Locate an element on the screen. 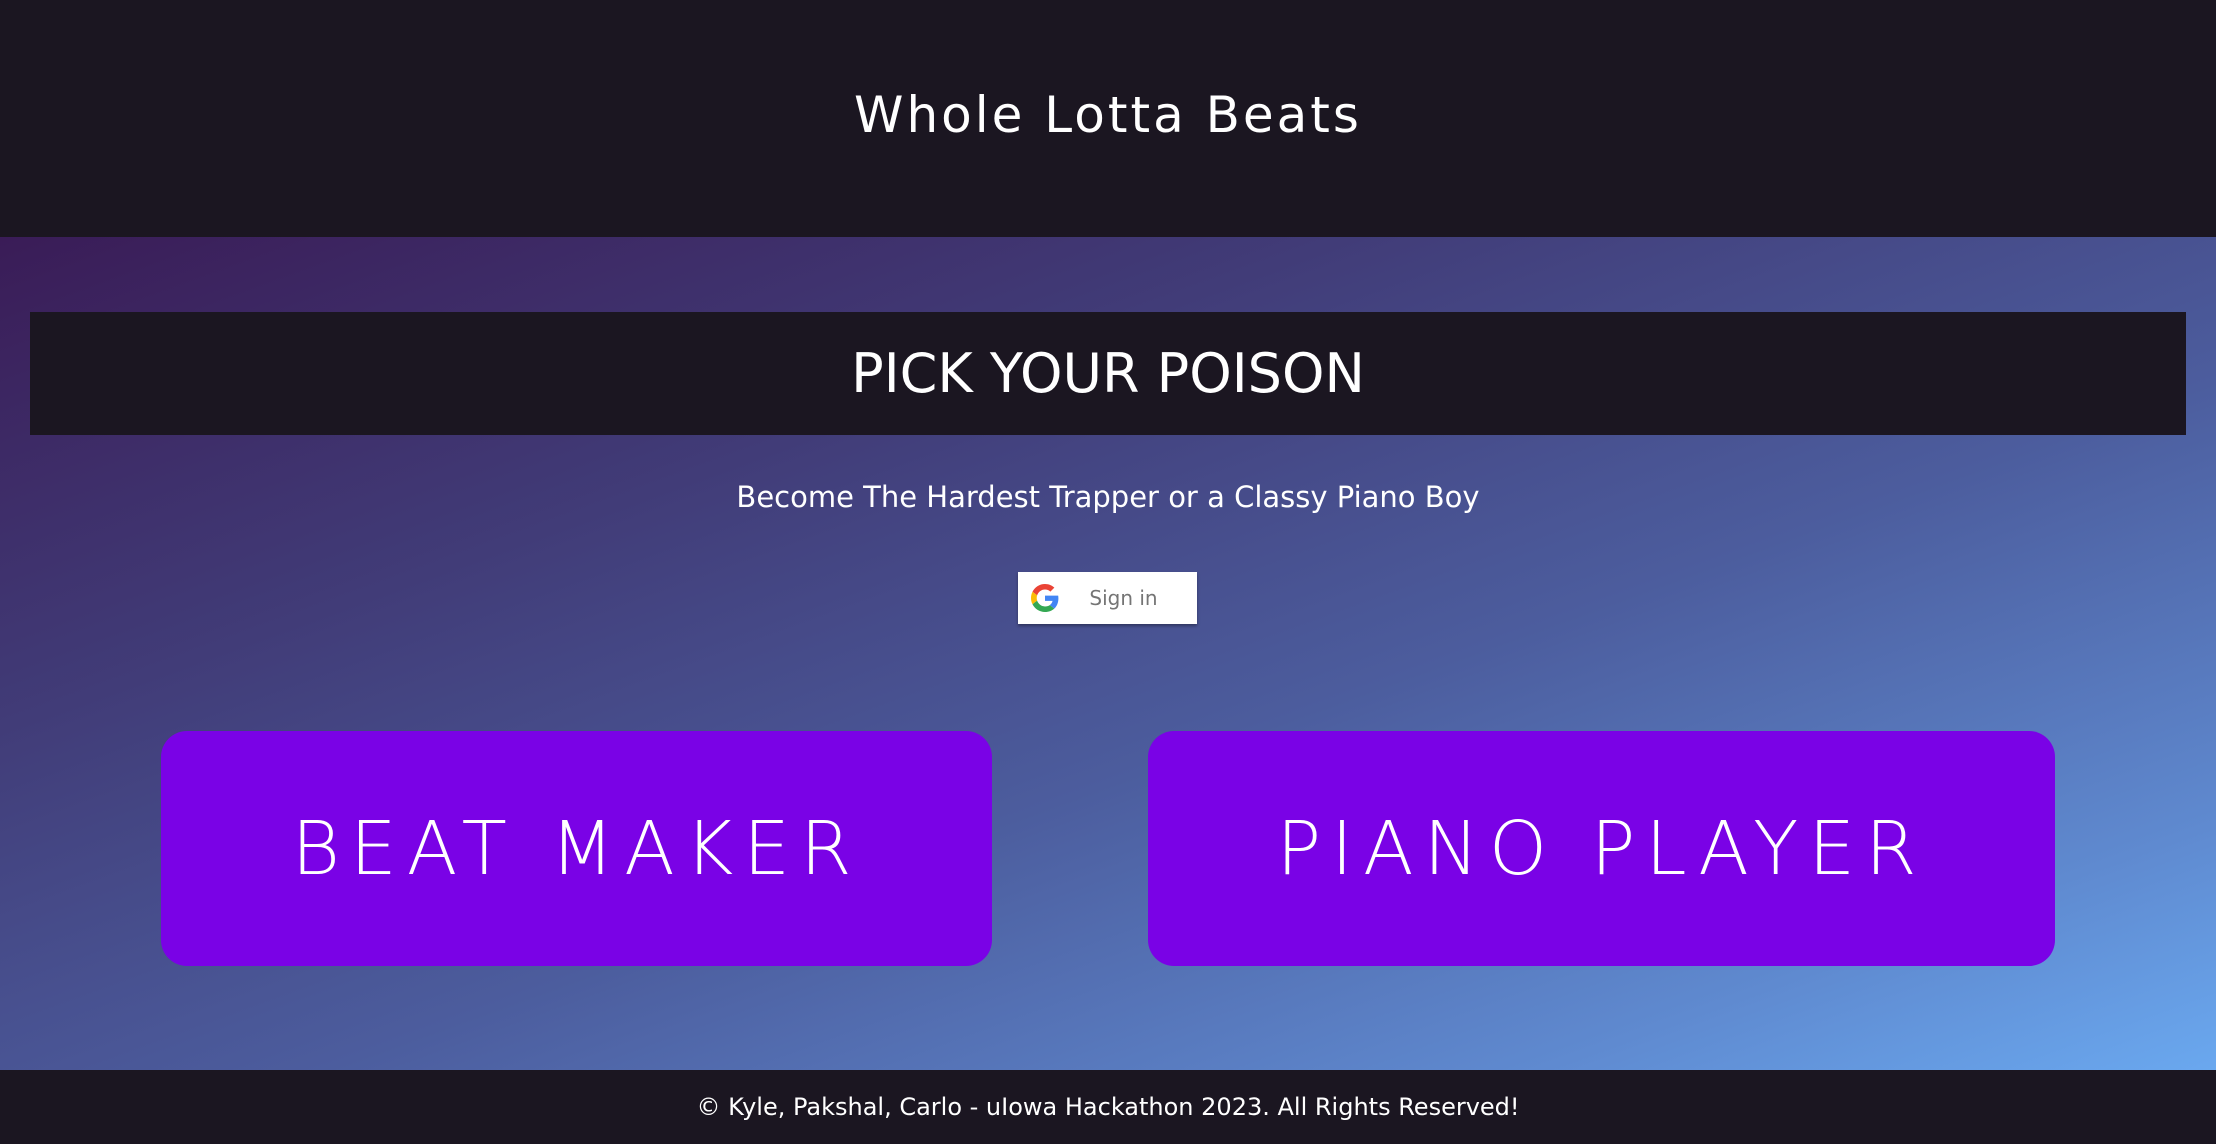  site-title: Whole Lotta Beats is located at coordinates (1108, 115).